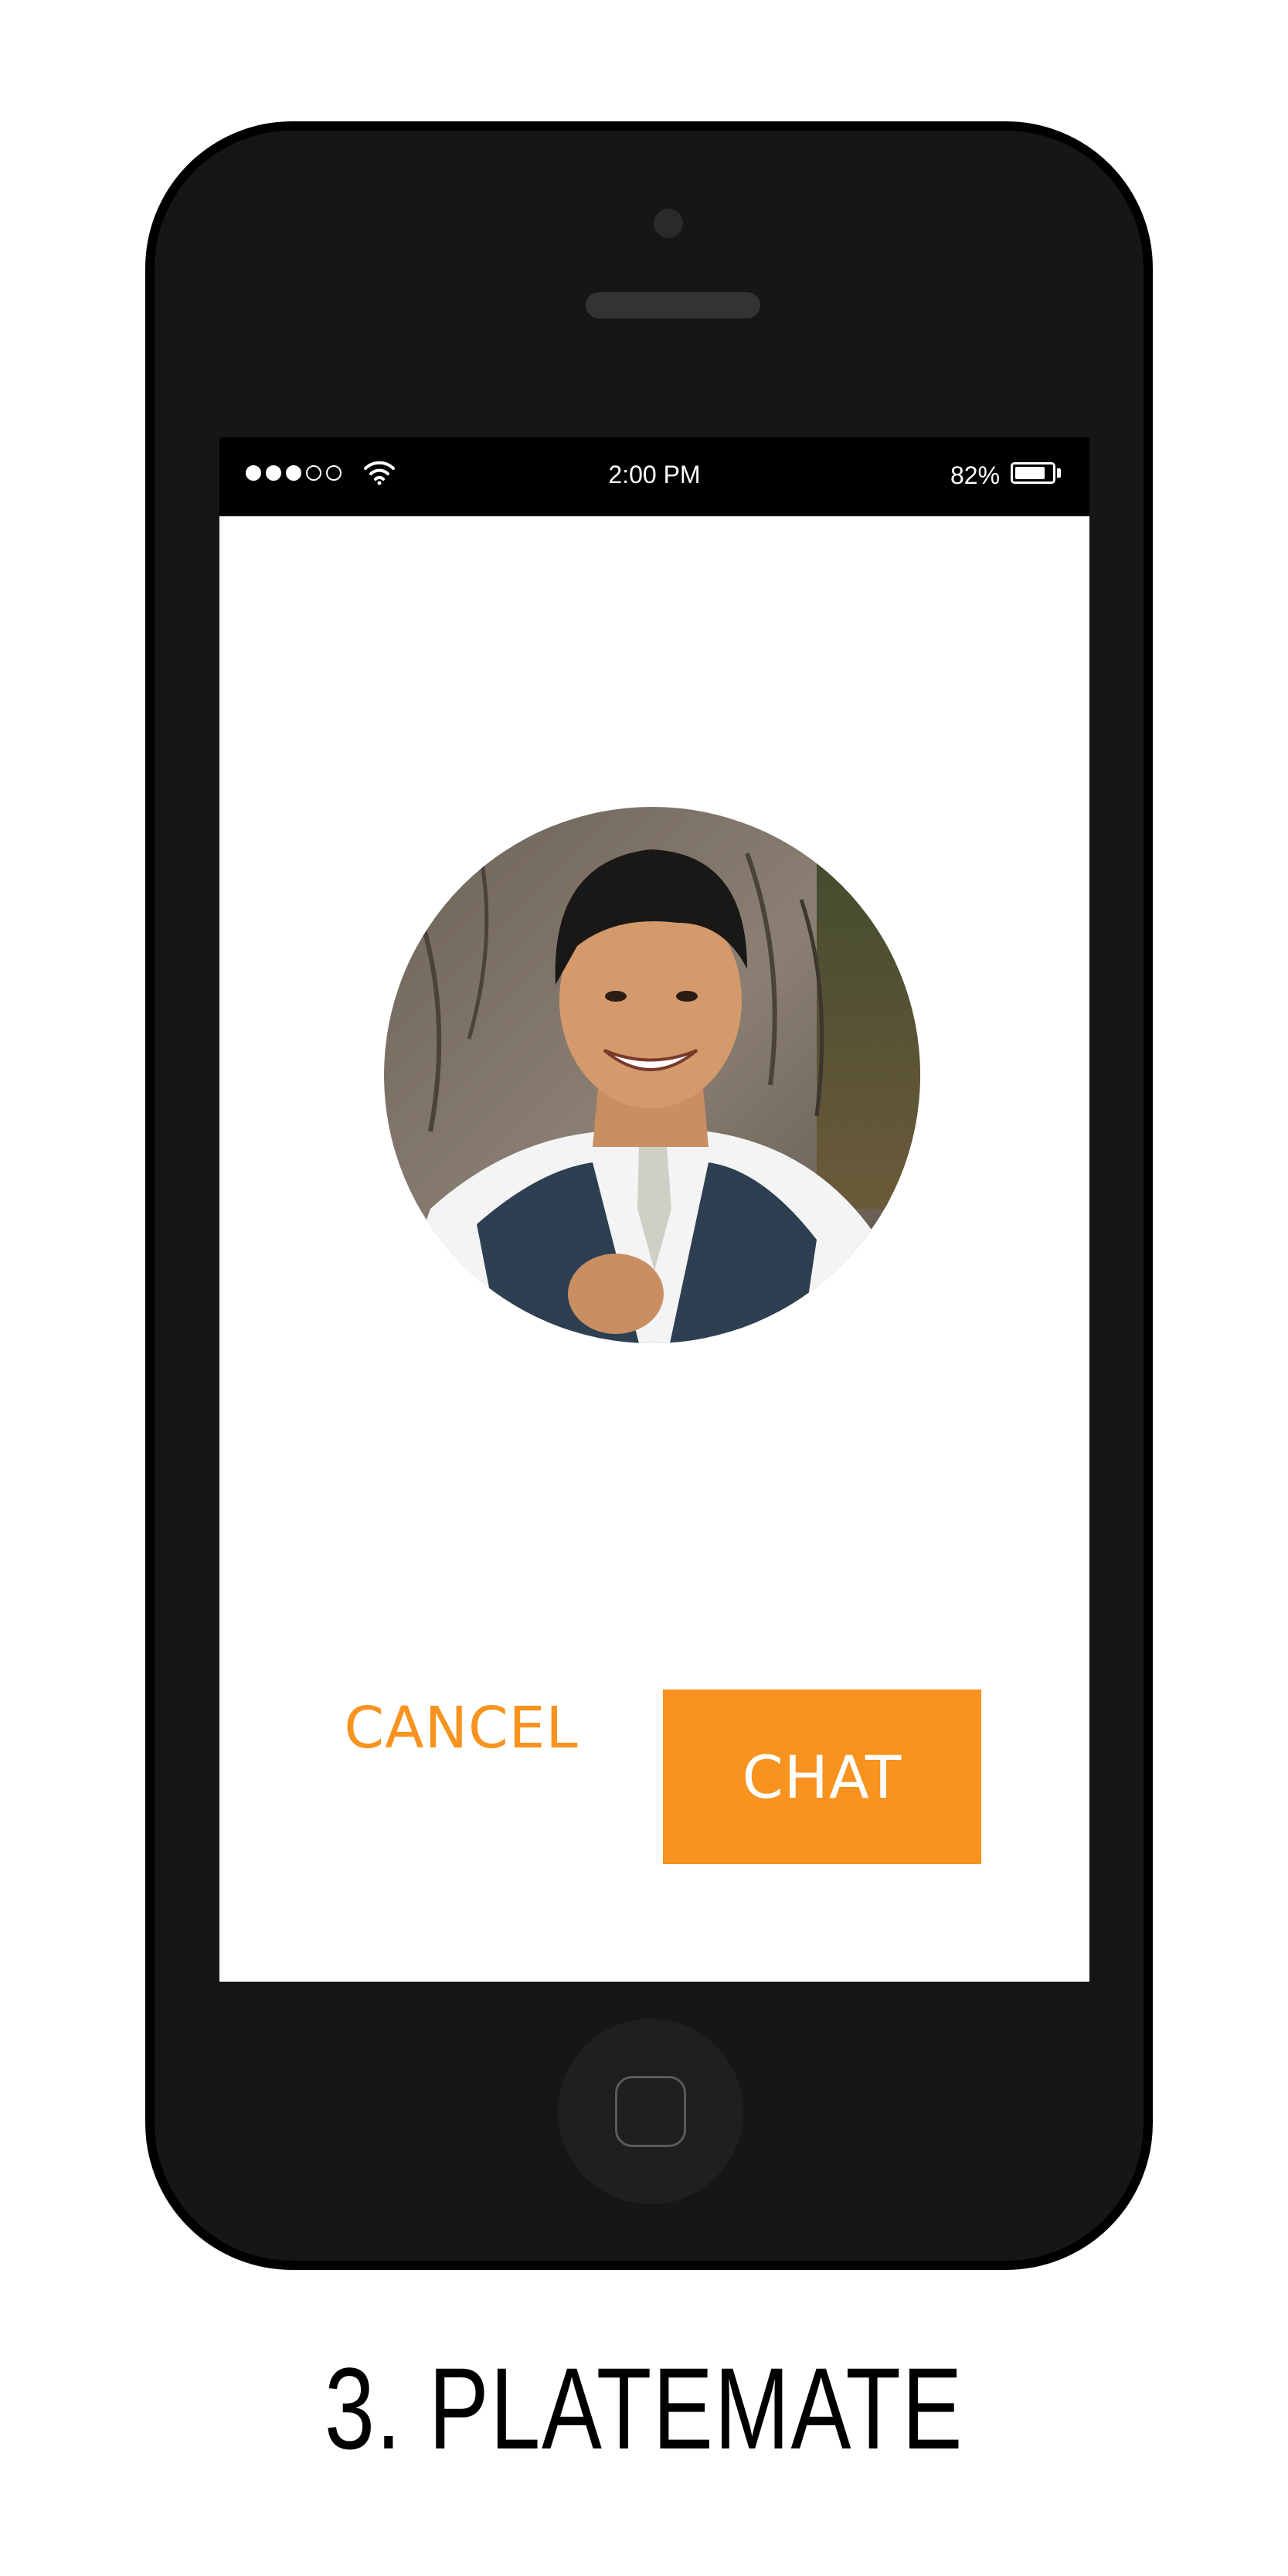 This screenshot has height=2576, width=1288. What do you see at coordinates (1030, 473) in the screenshot?
I see `battery-level-fill` at bounding box center [1030, 473].